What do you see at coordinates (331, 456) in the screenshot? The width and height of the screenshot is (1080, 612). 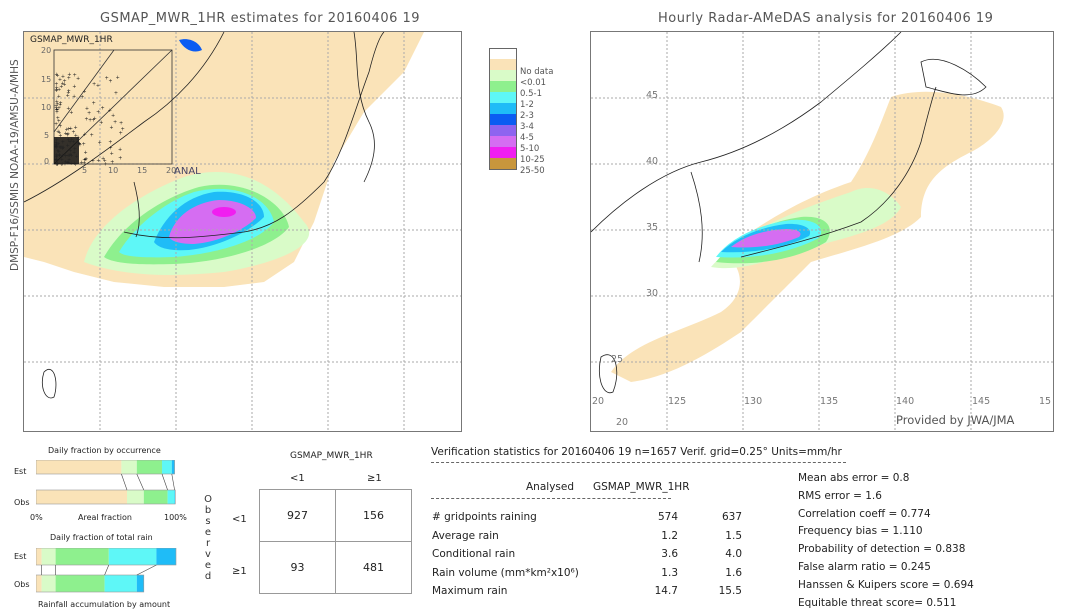 I see `contingency-header: GSMAP_MWR_1HR` at bounding box center [331, 456].